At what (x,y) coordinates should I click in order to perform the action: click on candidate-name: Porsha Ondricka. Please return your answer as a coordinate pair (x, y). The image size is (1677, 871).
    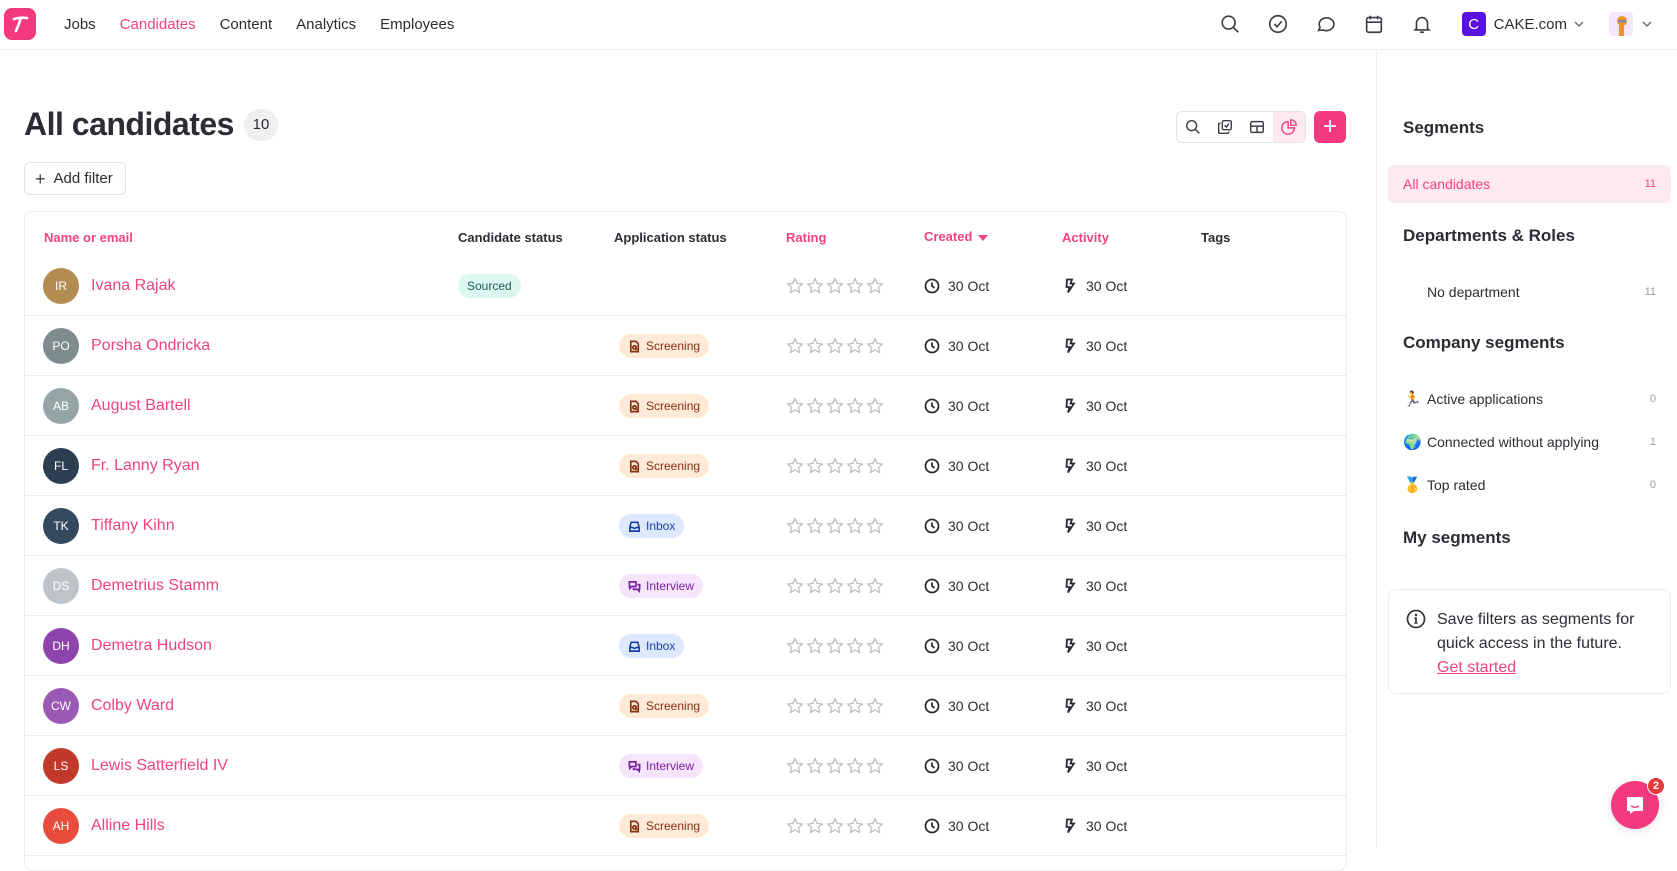
    Looking at the image, I should click on (150, 346).